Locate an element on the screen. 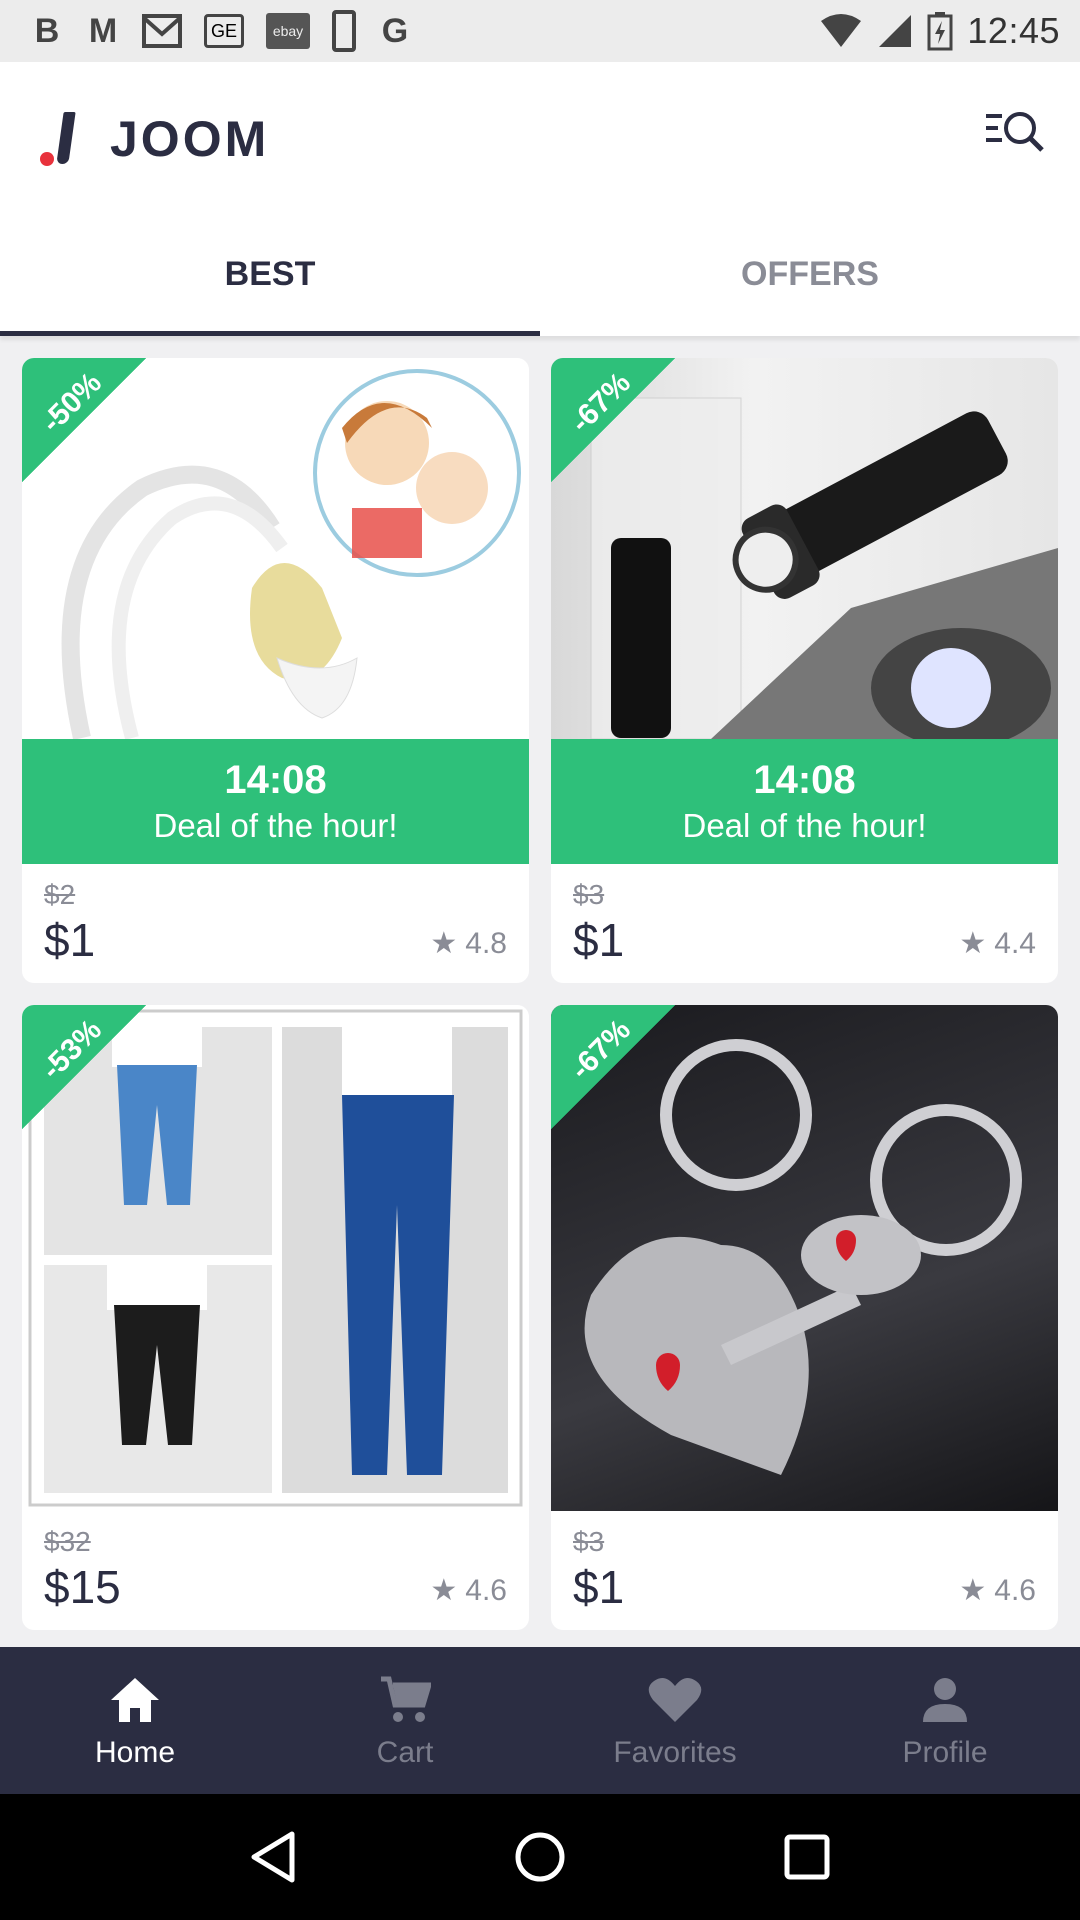 Image resolution: width=1080 pixels, height=1920 pixels. nav-cart: Cart is located at coordinates (405, 1720).